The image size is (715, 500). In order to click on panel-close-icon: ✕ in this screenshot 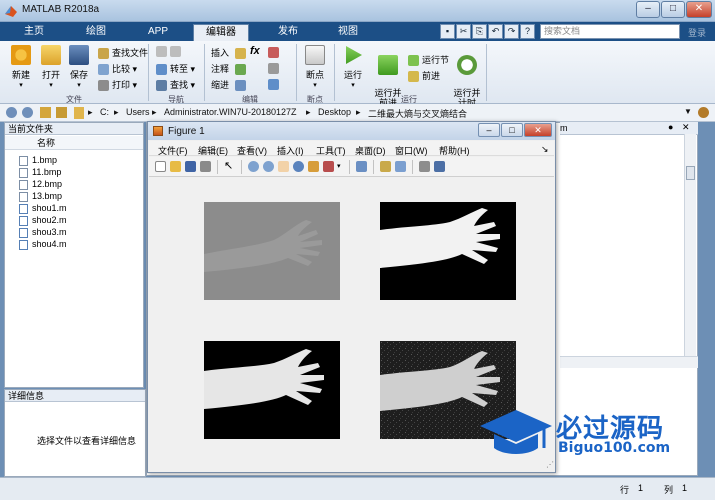, I will do `click(686, 127)`.